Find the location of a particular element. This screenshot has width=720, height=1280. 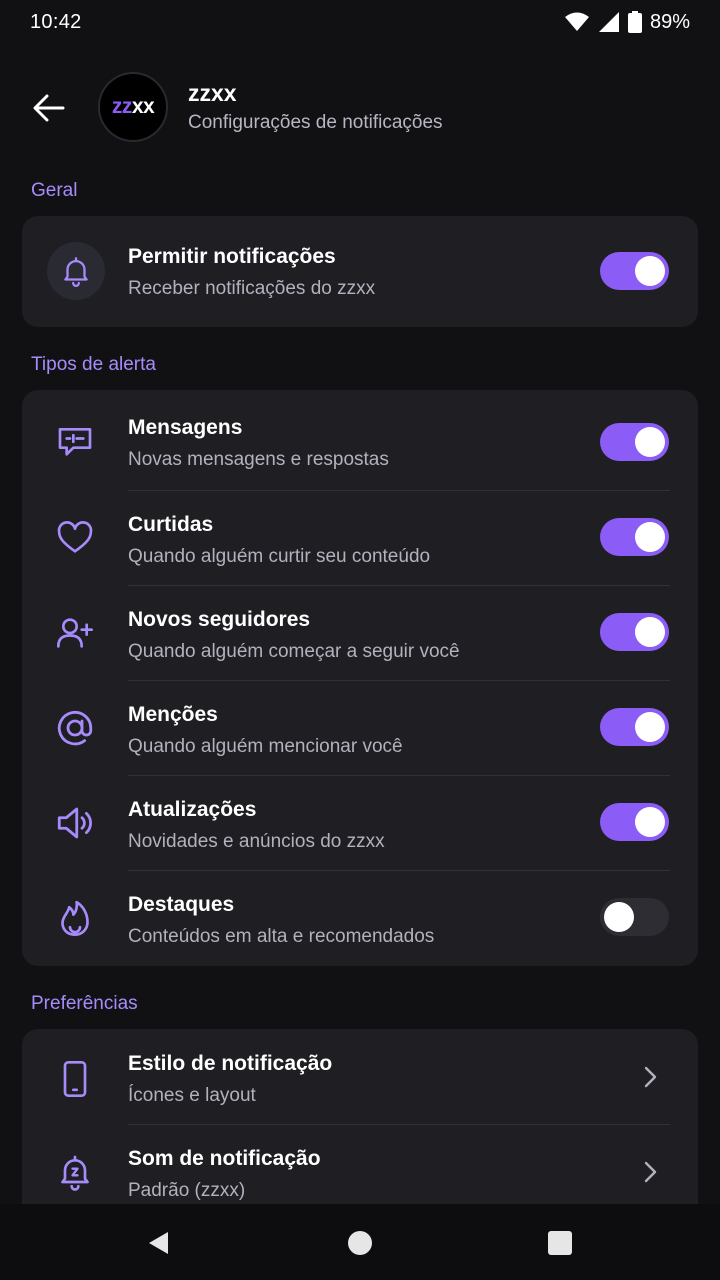

mentions-toggle is located at coordinates (634, 727).